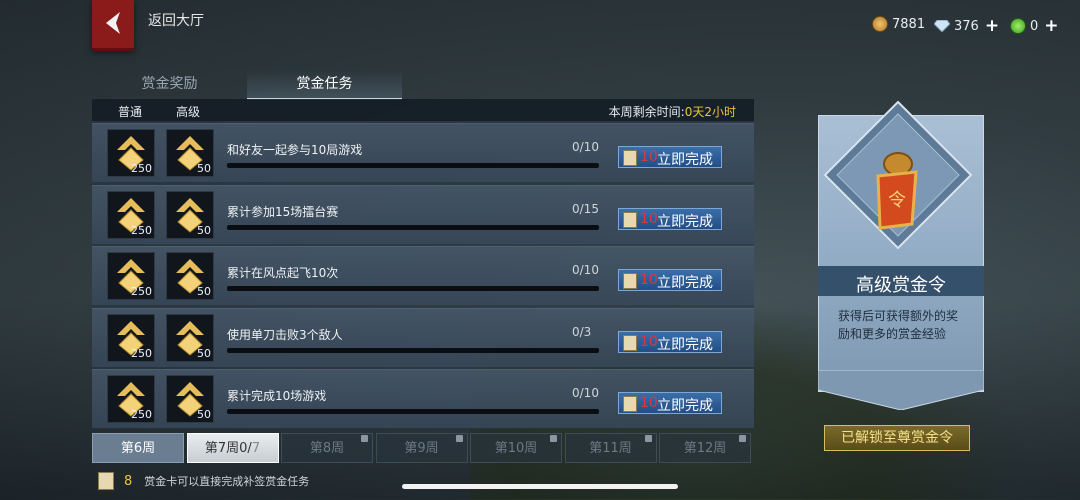  I want to click on task-name: 累计参加15场擂台赛, so click(283, 211).